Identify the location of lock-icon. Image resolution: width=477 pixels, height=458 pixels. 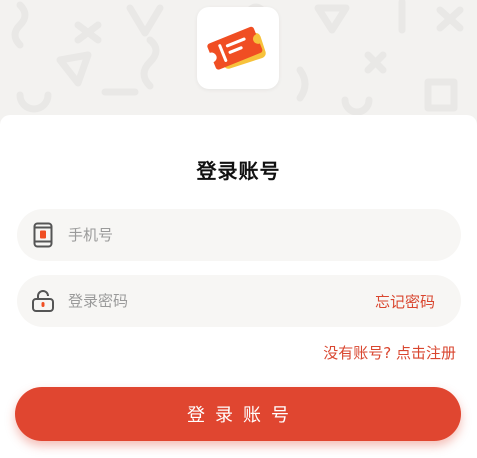
(43, 301).